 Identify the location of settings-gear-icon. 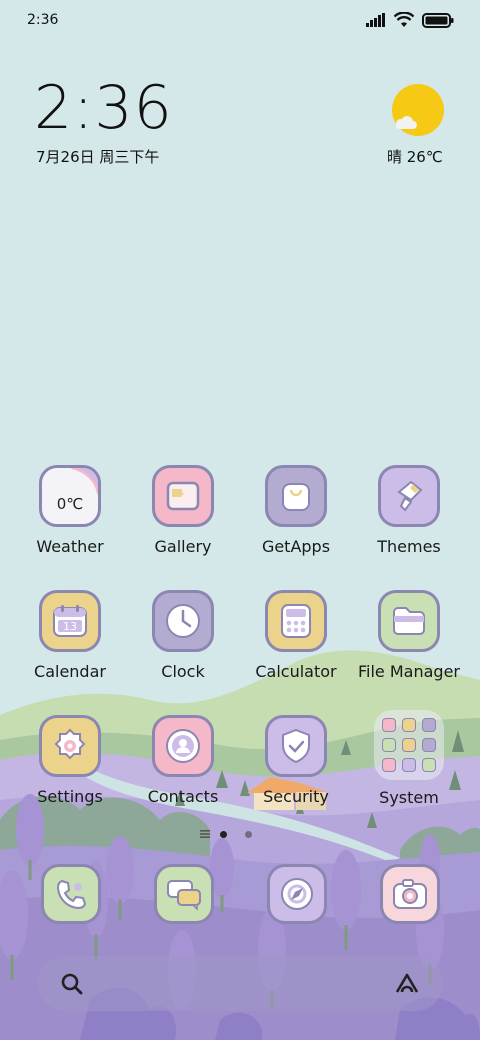
(70, 746).